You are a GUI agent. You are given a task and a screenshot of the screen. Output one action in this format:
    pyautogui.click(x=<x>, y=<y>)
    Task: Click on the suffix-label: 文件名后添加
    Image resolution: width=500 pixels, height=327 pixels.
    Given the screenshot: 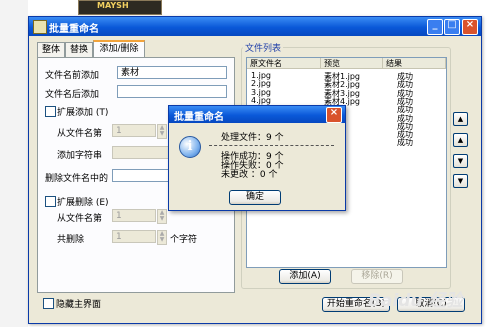 What is the action you would take?
    pyautogui.click(x=72, y=95)
    